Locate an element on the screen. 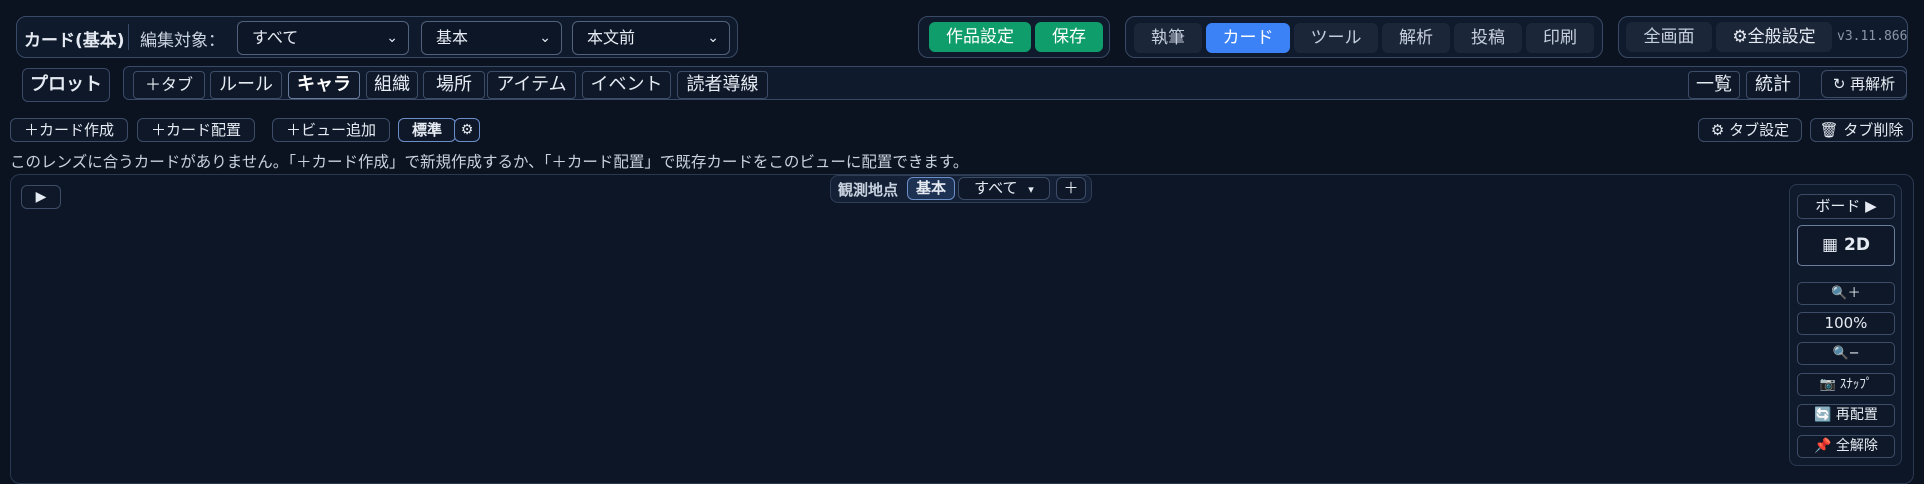 This screenshot has height=484, width=1924. place-card-button: ＋カード配置 is located at coordinates (196, 130).